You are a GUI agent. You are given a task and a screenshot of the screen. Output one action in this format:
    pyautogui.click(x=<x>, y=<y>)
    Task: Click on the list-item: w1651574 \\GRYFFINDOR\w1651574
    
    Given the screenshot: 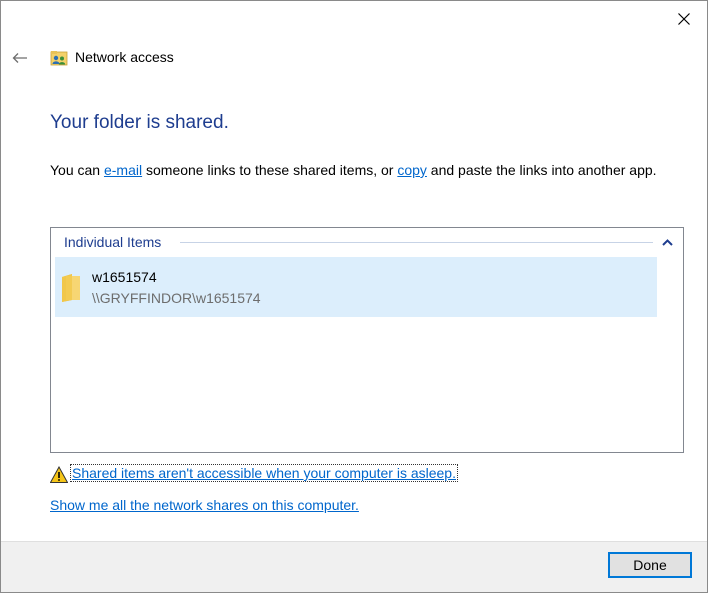 What is the action you would take?
    pyautogui.click(x=356, y=287)
    